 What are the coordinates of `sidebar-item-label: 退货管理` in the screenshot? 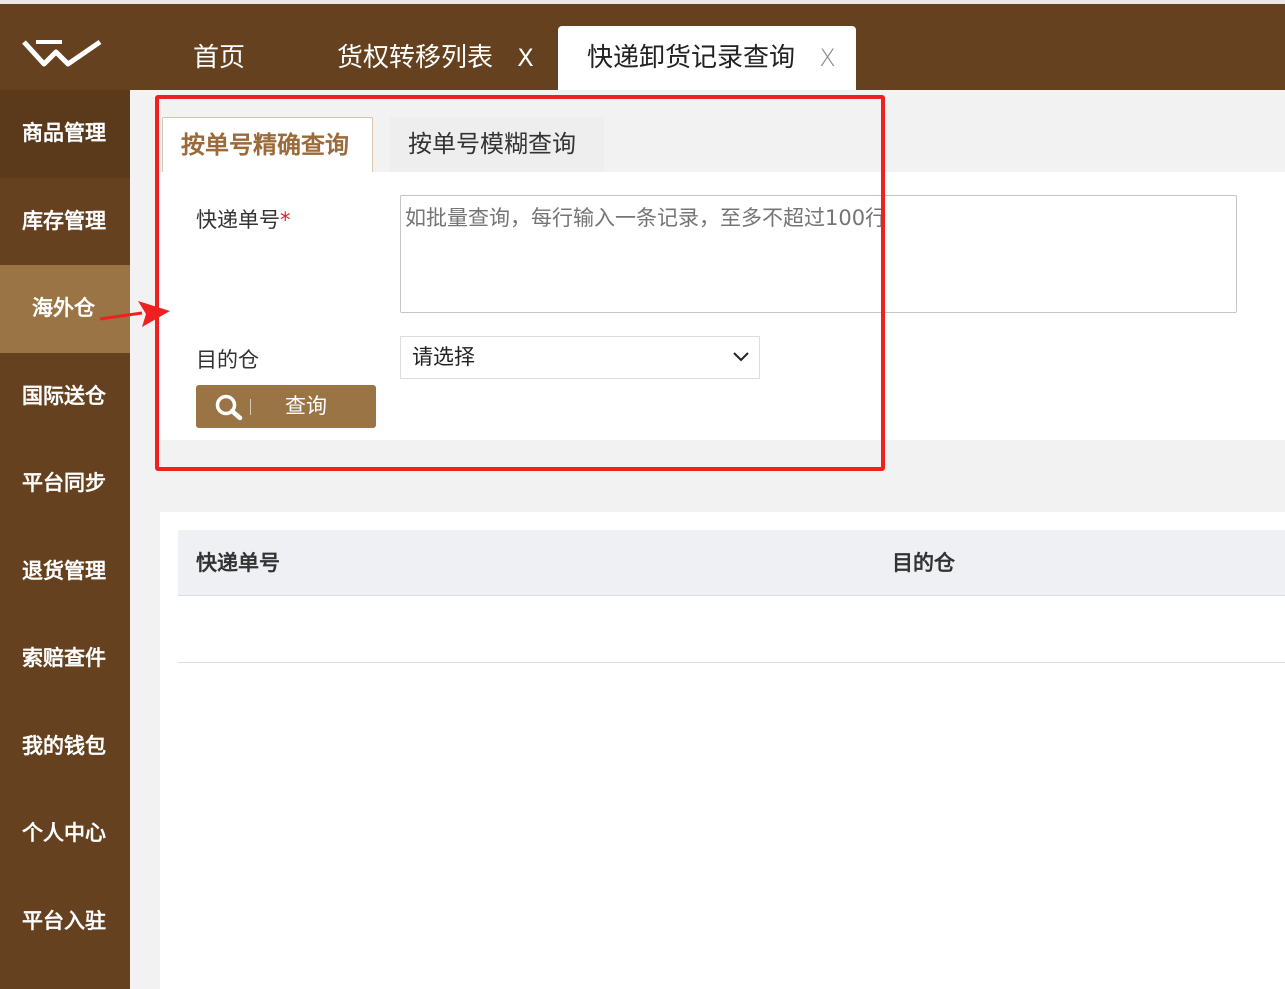 It's located at (64, 570).